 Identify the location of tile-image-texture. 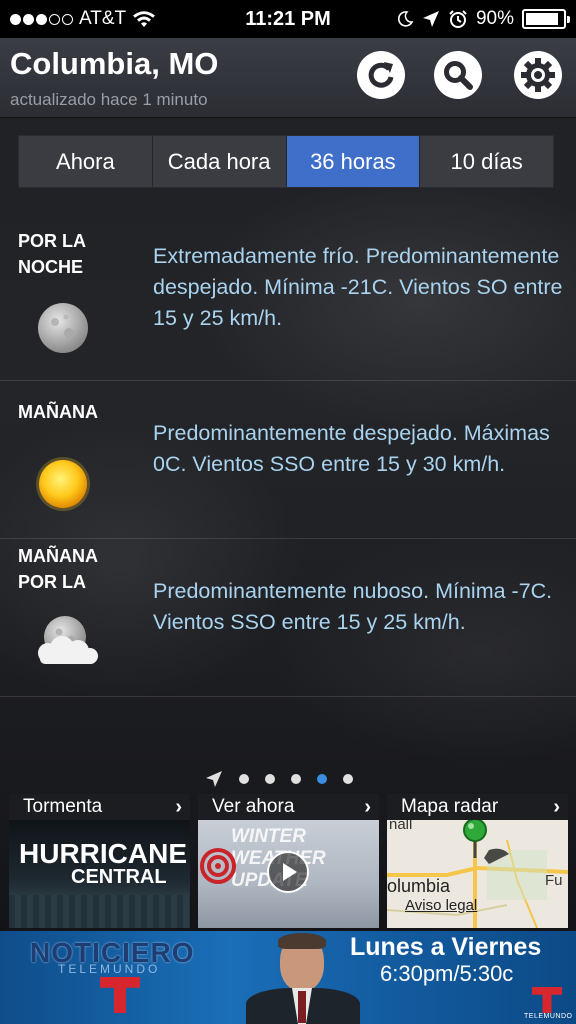
(99, 911).